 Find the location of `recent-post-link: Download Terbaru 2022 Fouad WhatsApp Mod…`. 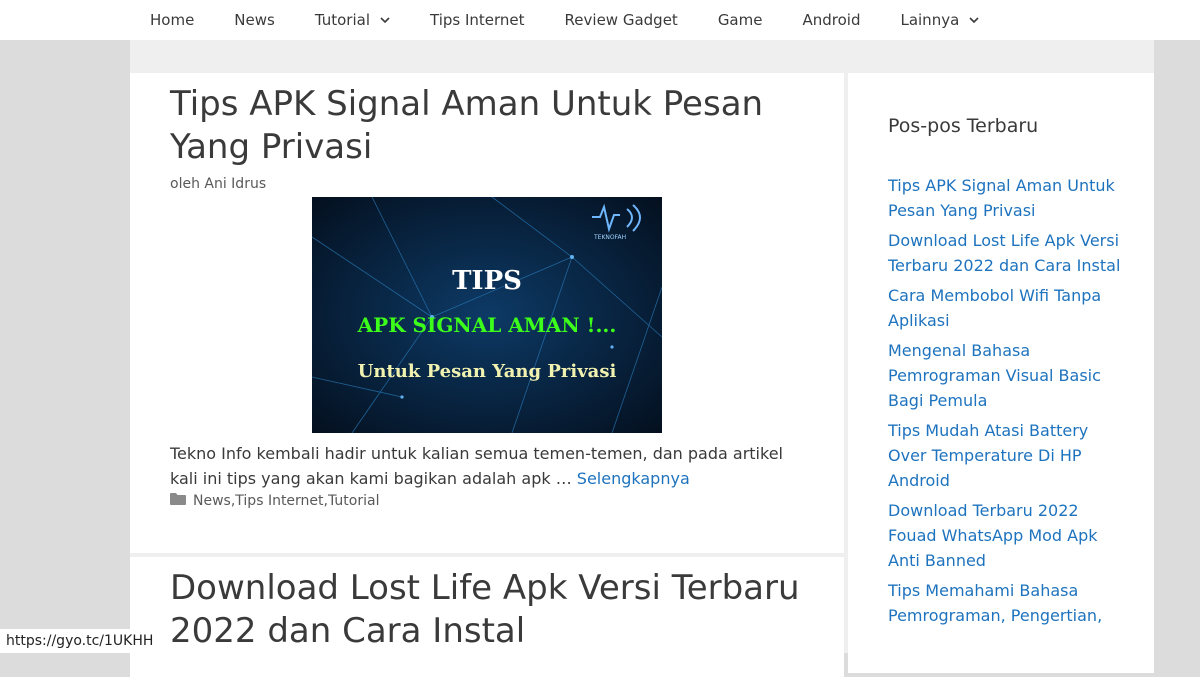

recent-post-link: Download Terbaru 2022 Fouad WhatsApp Mod… is located at coordinates (1008, 535).